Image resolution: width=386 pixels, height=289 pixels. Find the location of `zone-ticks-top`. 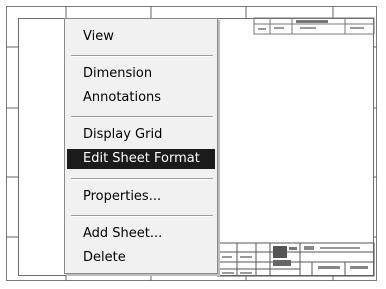

zone-ticks-top is located at coordinates (199, 12).